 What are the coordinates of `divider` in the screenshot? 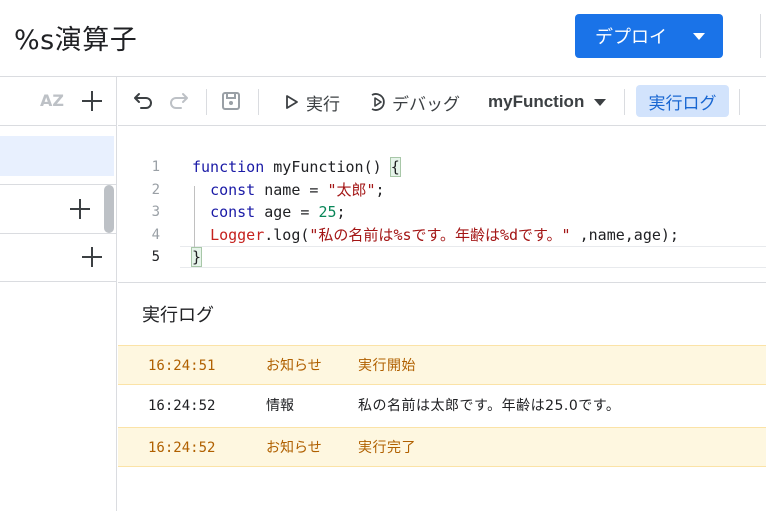 It's located at (58, 281).